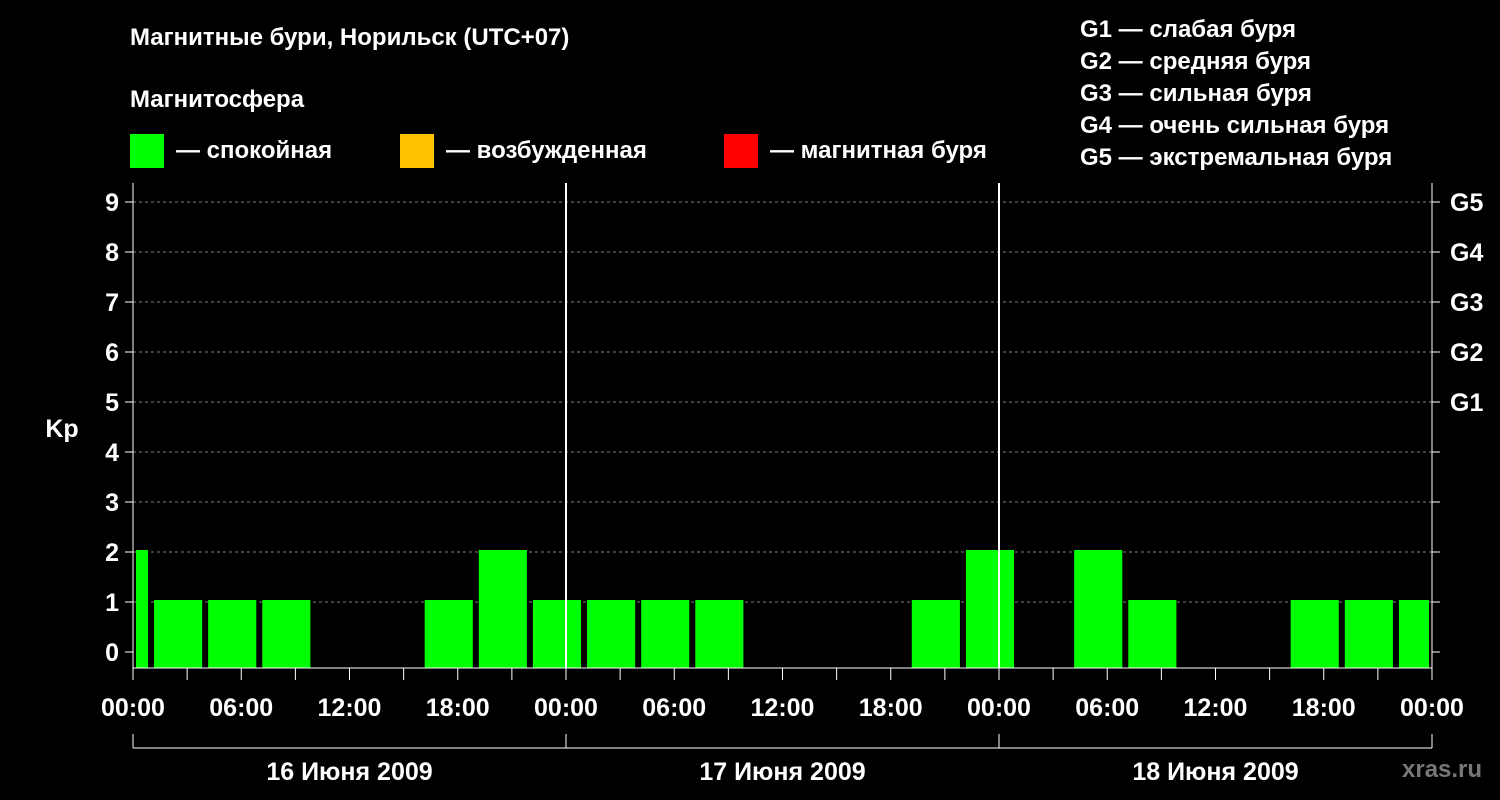  What do you see at coordinates (112, 303) in the screenshot?
I see `y-tick-label: 7` at bounding box center [112, 303].